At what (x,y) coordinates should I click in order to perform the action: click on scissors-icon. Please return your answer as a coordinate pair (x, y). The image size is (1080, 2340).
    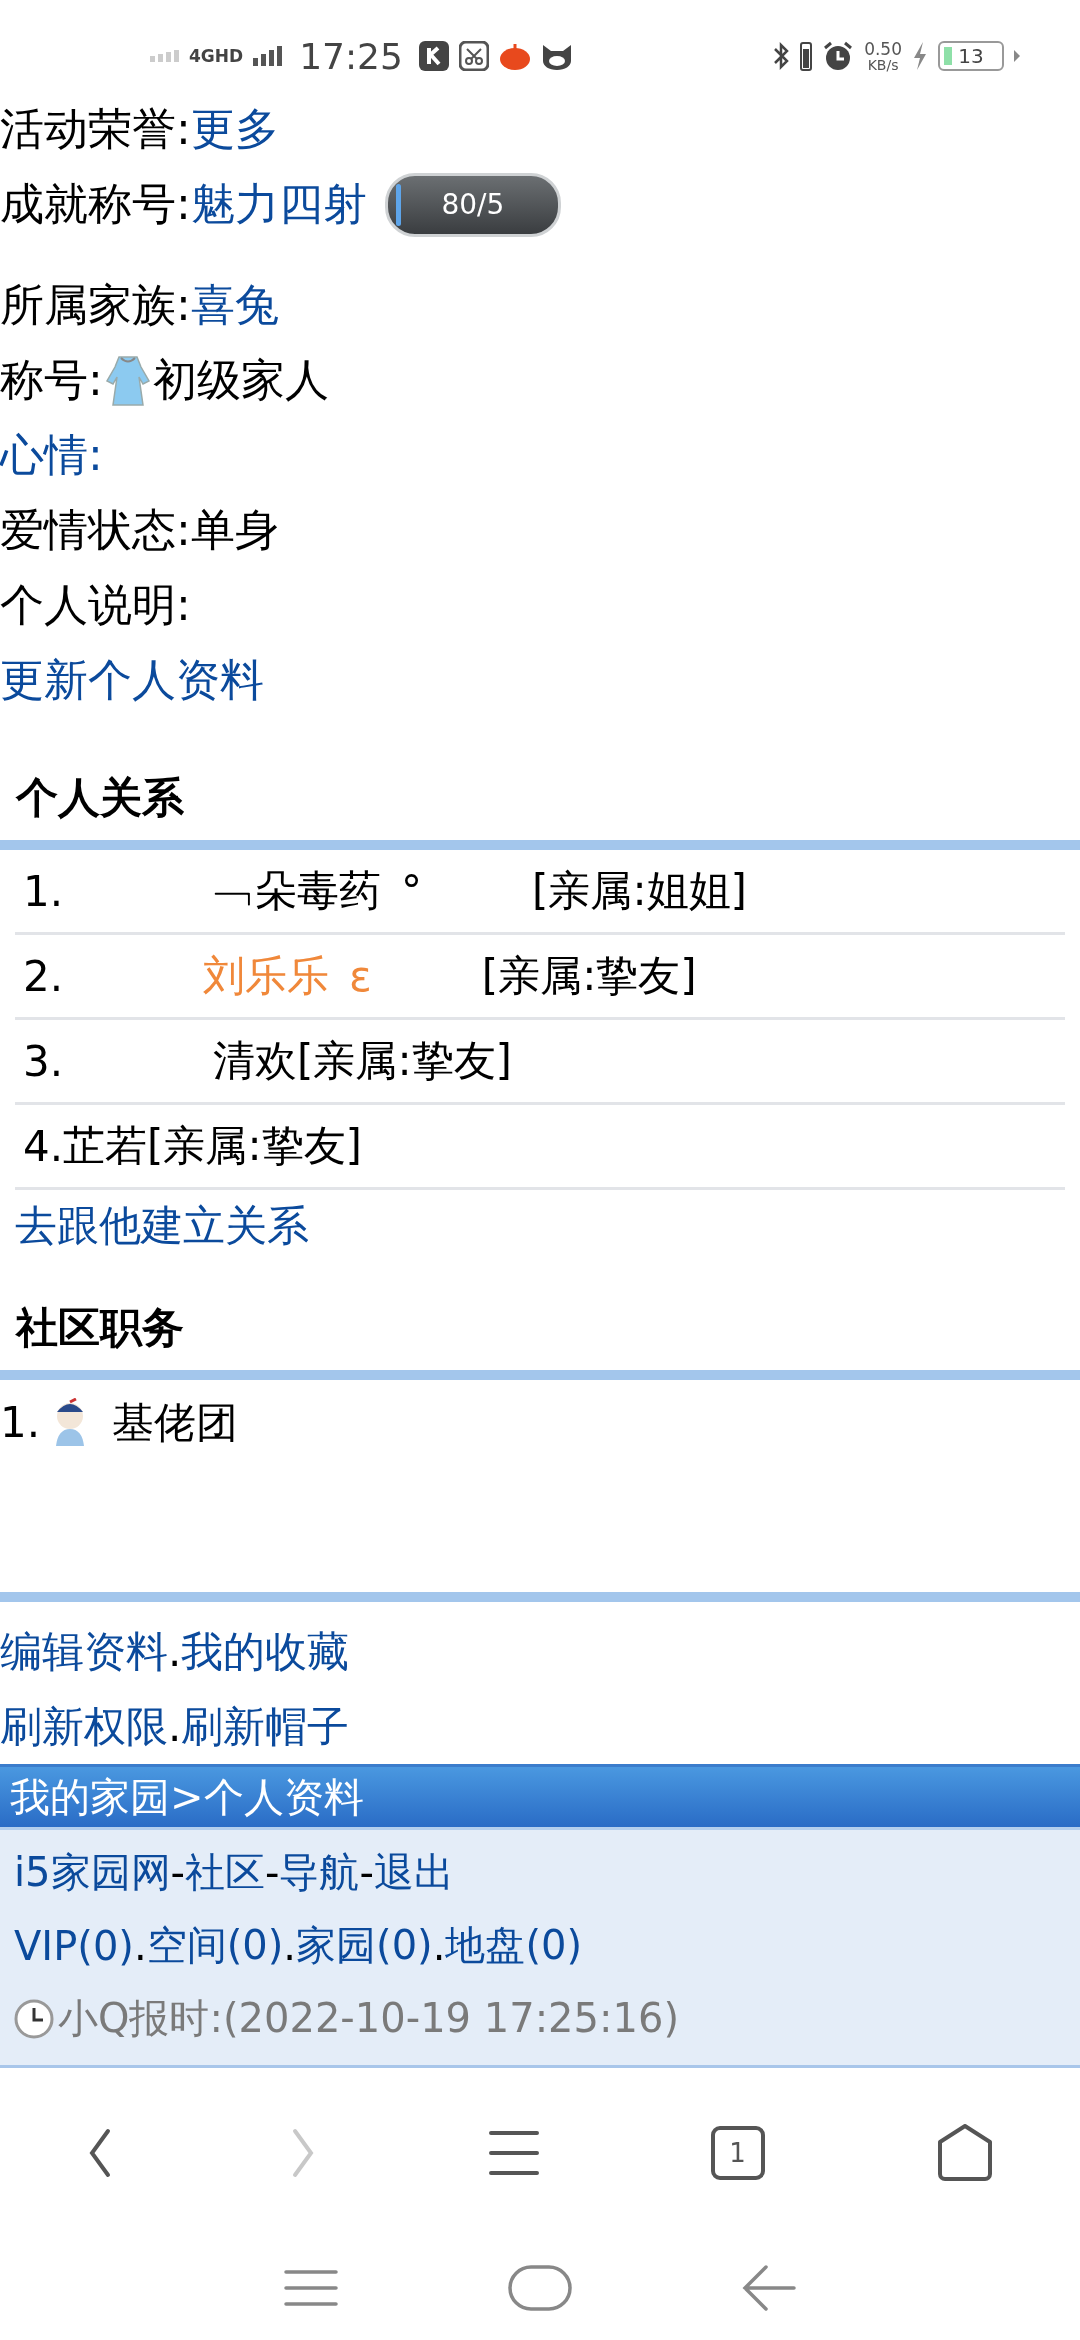
    Looking at the image, I should click on (473, 56).